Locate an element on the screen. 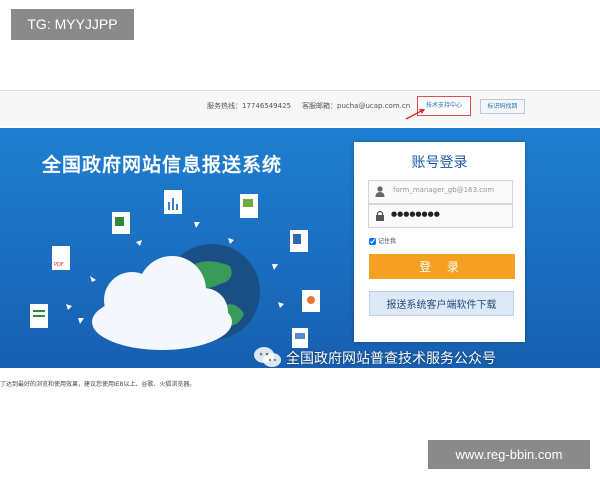 This screenshot has width=600, height=480. doc2-file-icon is located at coordinates (300, 338).